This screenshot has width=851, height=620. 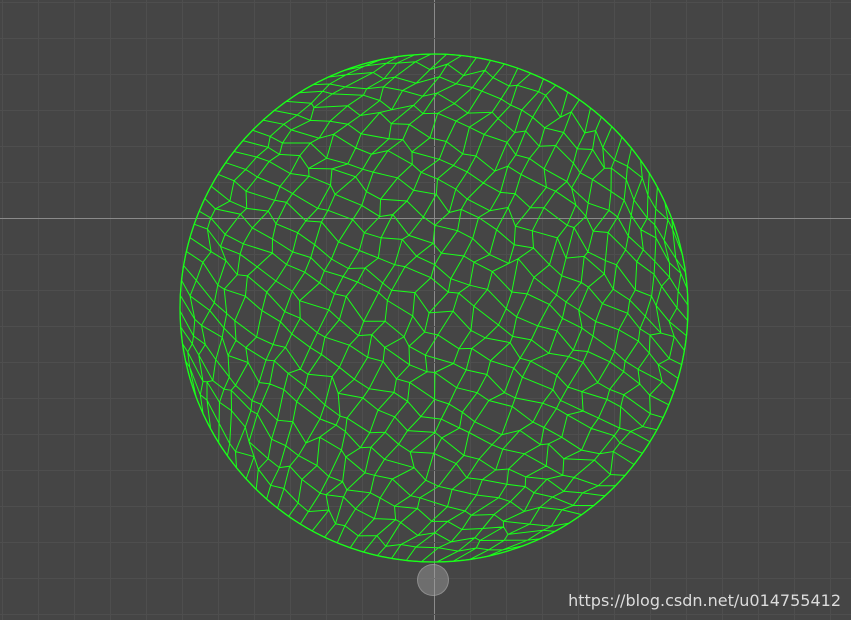 I want to click on watermark-text: https://blog.csdn.net/u014755412, so click(x=704, y=600).